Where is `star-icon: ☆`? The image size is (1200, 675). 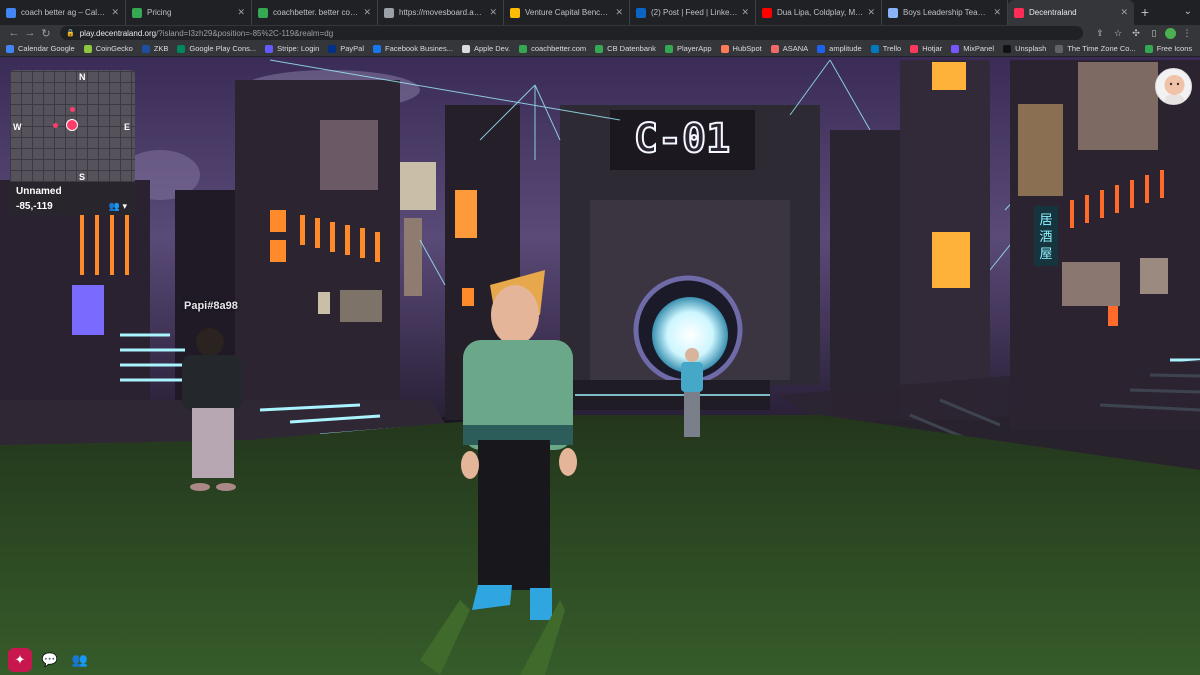
star-icon: ☆ is located at coordinates (1118, 33).